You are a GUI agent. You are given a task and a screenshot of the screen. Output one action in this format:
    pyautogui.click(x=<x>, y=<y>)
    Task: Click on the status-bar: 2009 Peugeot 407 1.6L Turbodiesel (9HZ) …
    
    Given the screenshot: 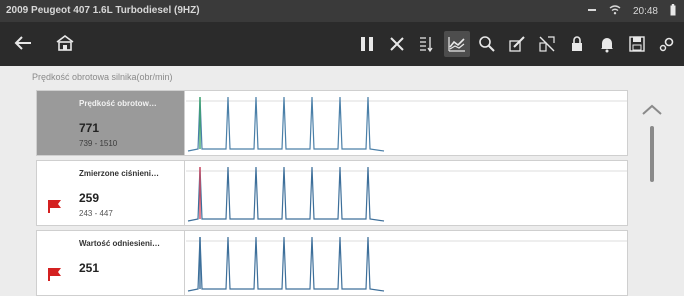 What is the action you would take?
    pyautogui.click(x=342, y=11)
    